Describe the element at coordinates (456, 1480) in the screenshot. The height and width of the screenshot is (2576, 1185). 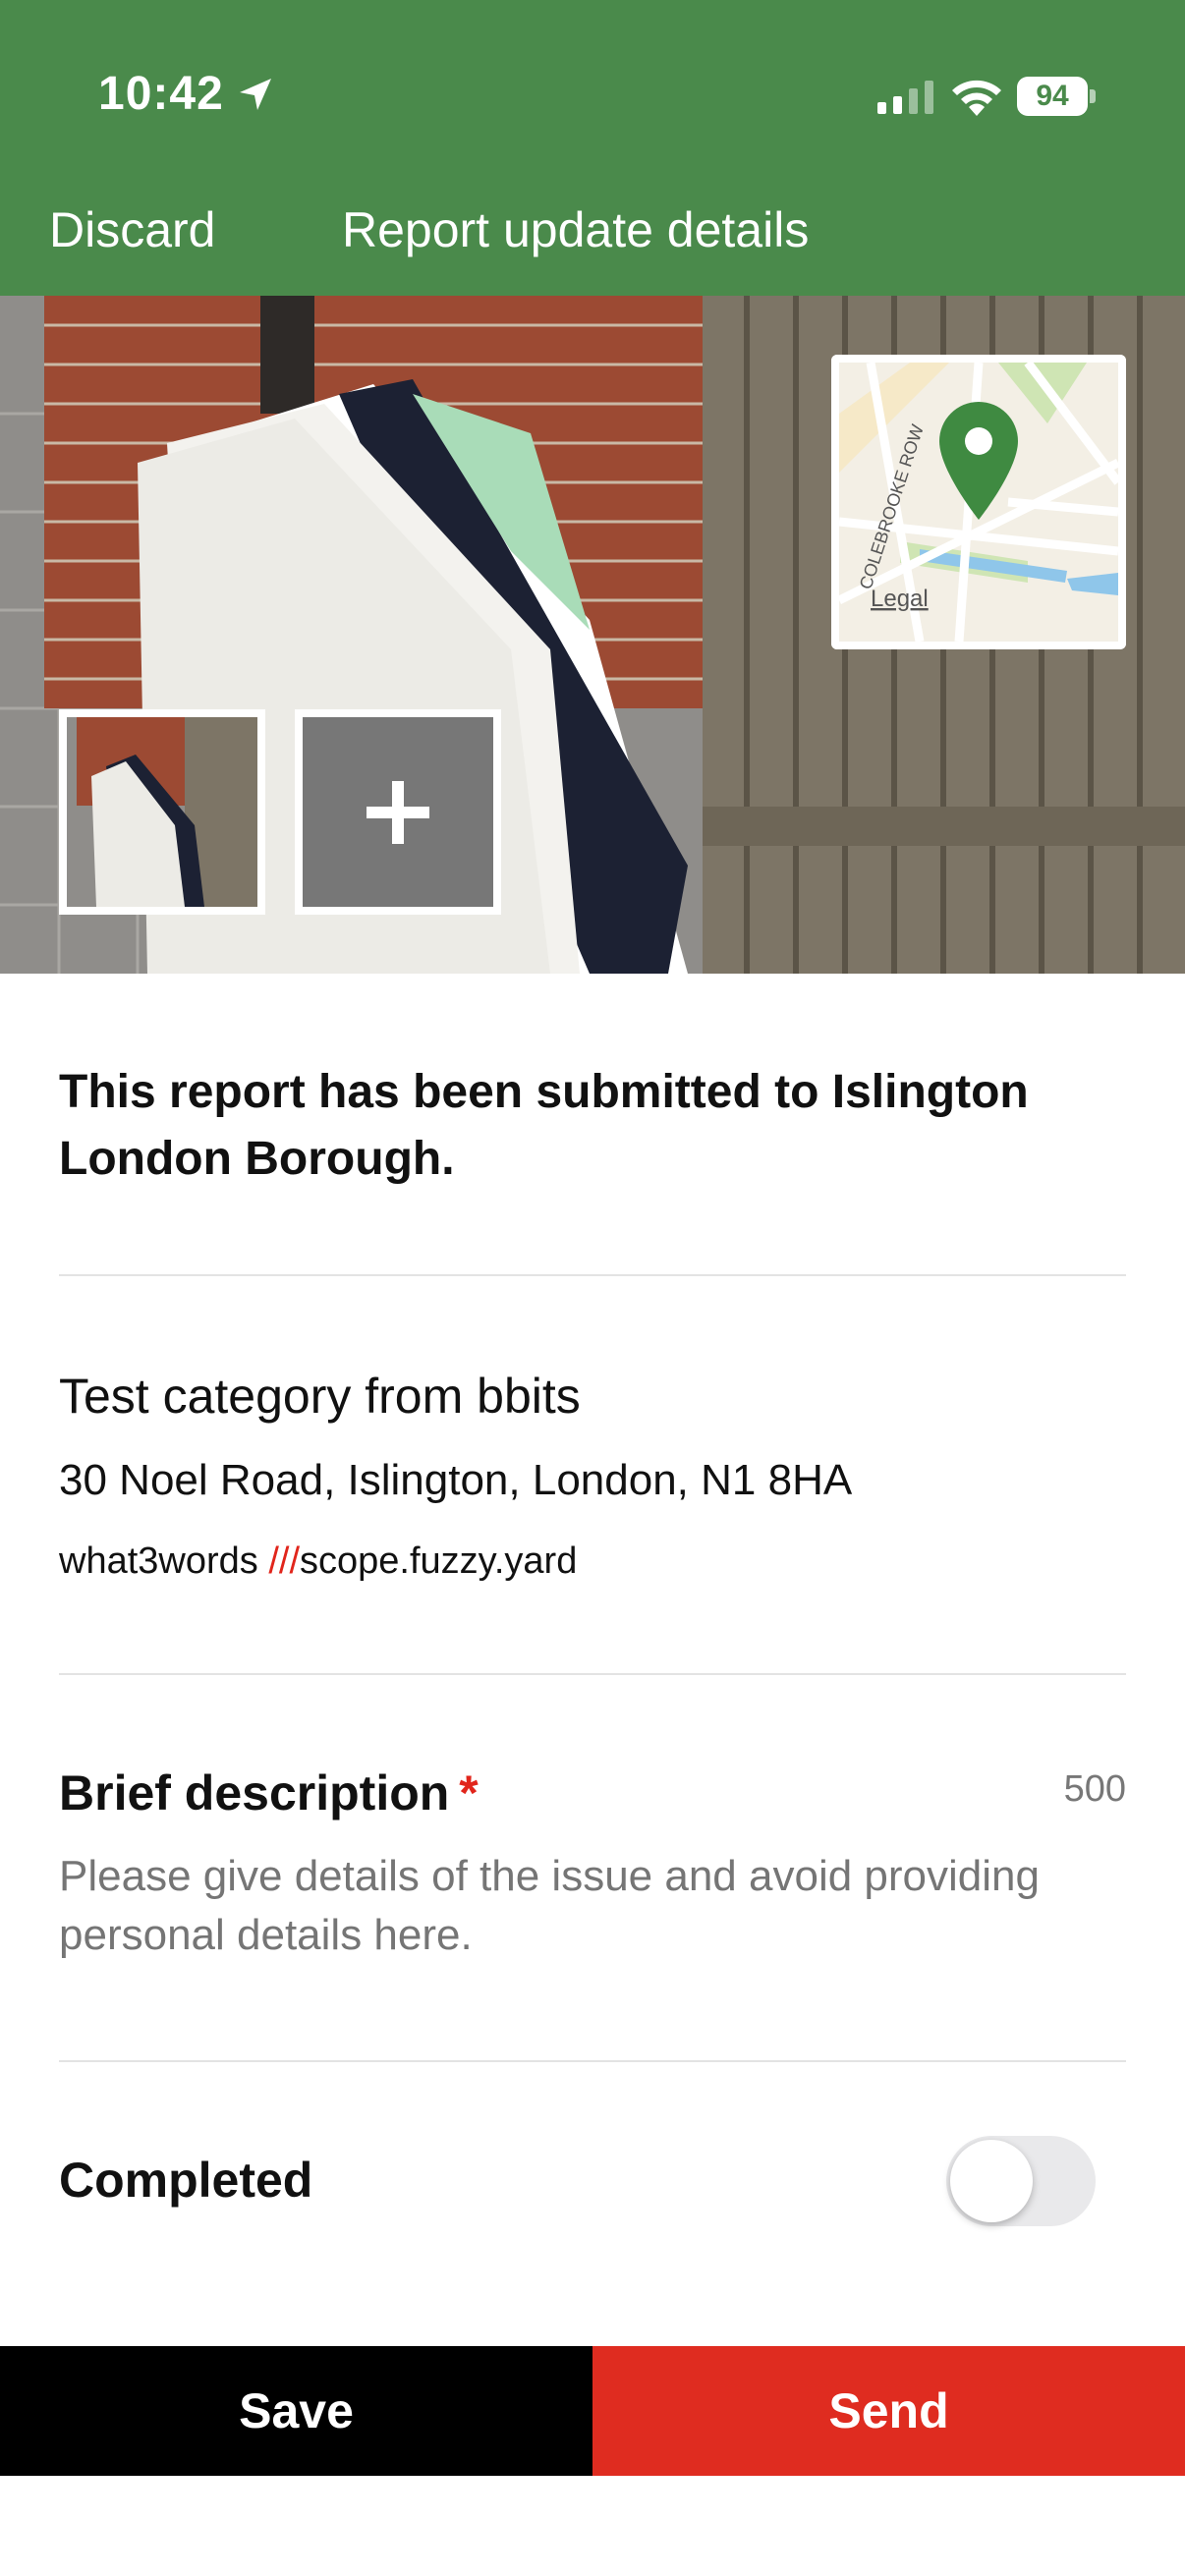
I see `report-address: 30 Noel Road, Islington, London, N1 8HA` at that location.